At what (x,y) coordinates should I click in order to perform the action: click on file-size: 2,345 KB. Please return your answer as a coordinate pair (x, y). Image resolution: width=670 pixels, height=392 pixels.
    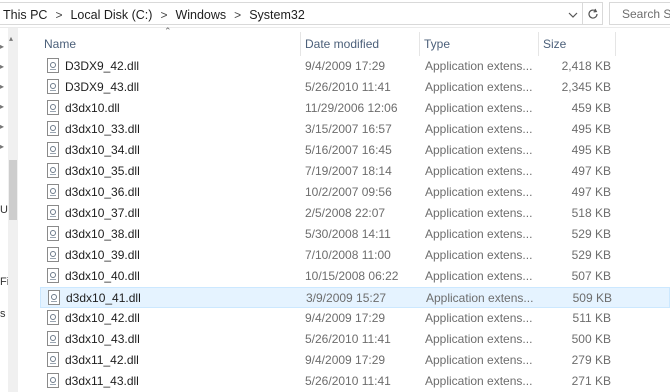
    Looking at the image, I should click on (586, 87).